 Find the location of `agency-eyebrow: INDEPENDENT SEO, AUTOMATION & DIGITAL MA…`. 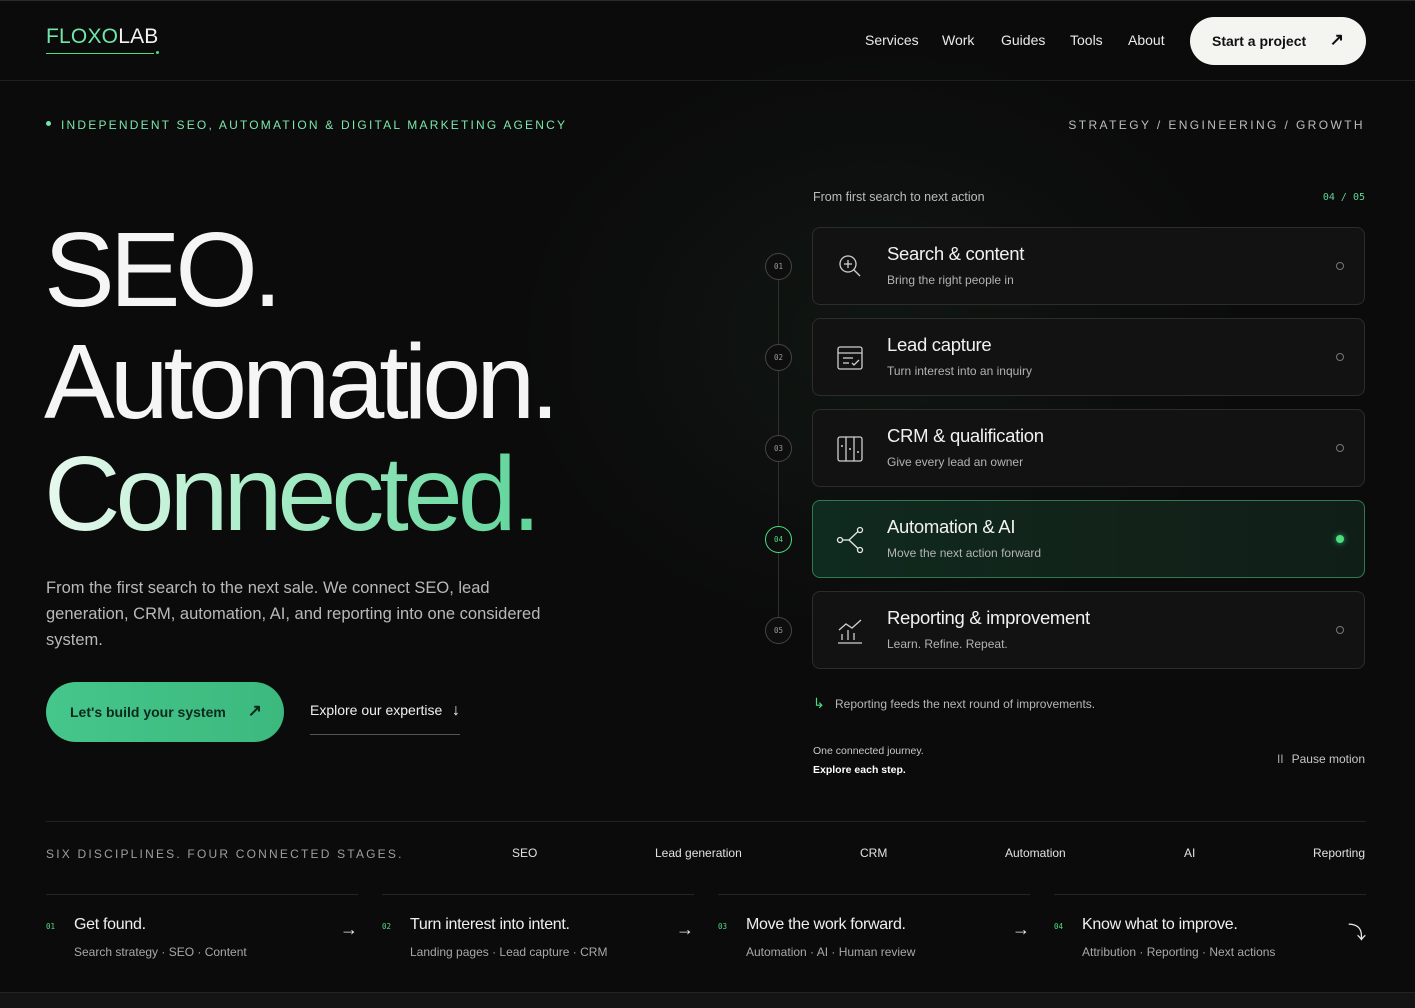

agency-eyebrow: INDEPENDENT SEO, AUTOMATION & DIGITAL MA… is located at coordinates (306, 125).